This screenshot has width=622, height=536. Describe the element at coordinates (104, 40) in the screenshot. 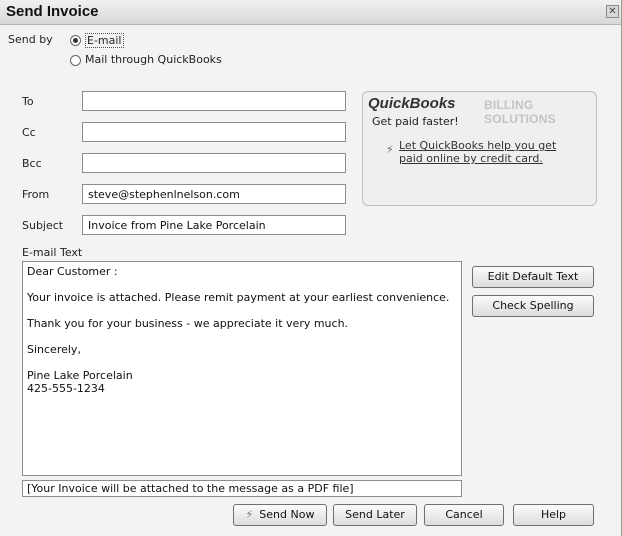

I see `radio-email-label: E-mail` at that location.